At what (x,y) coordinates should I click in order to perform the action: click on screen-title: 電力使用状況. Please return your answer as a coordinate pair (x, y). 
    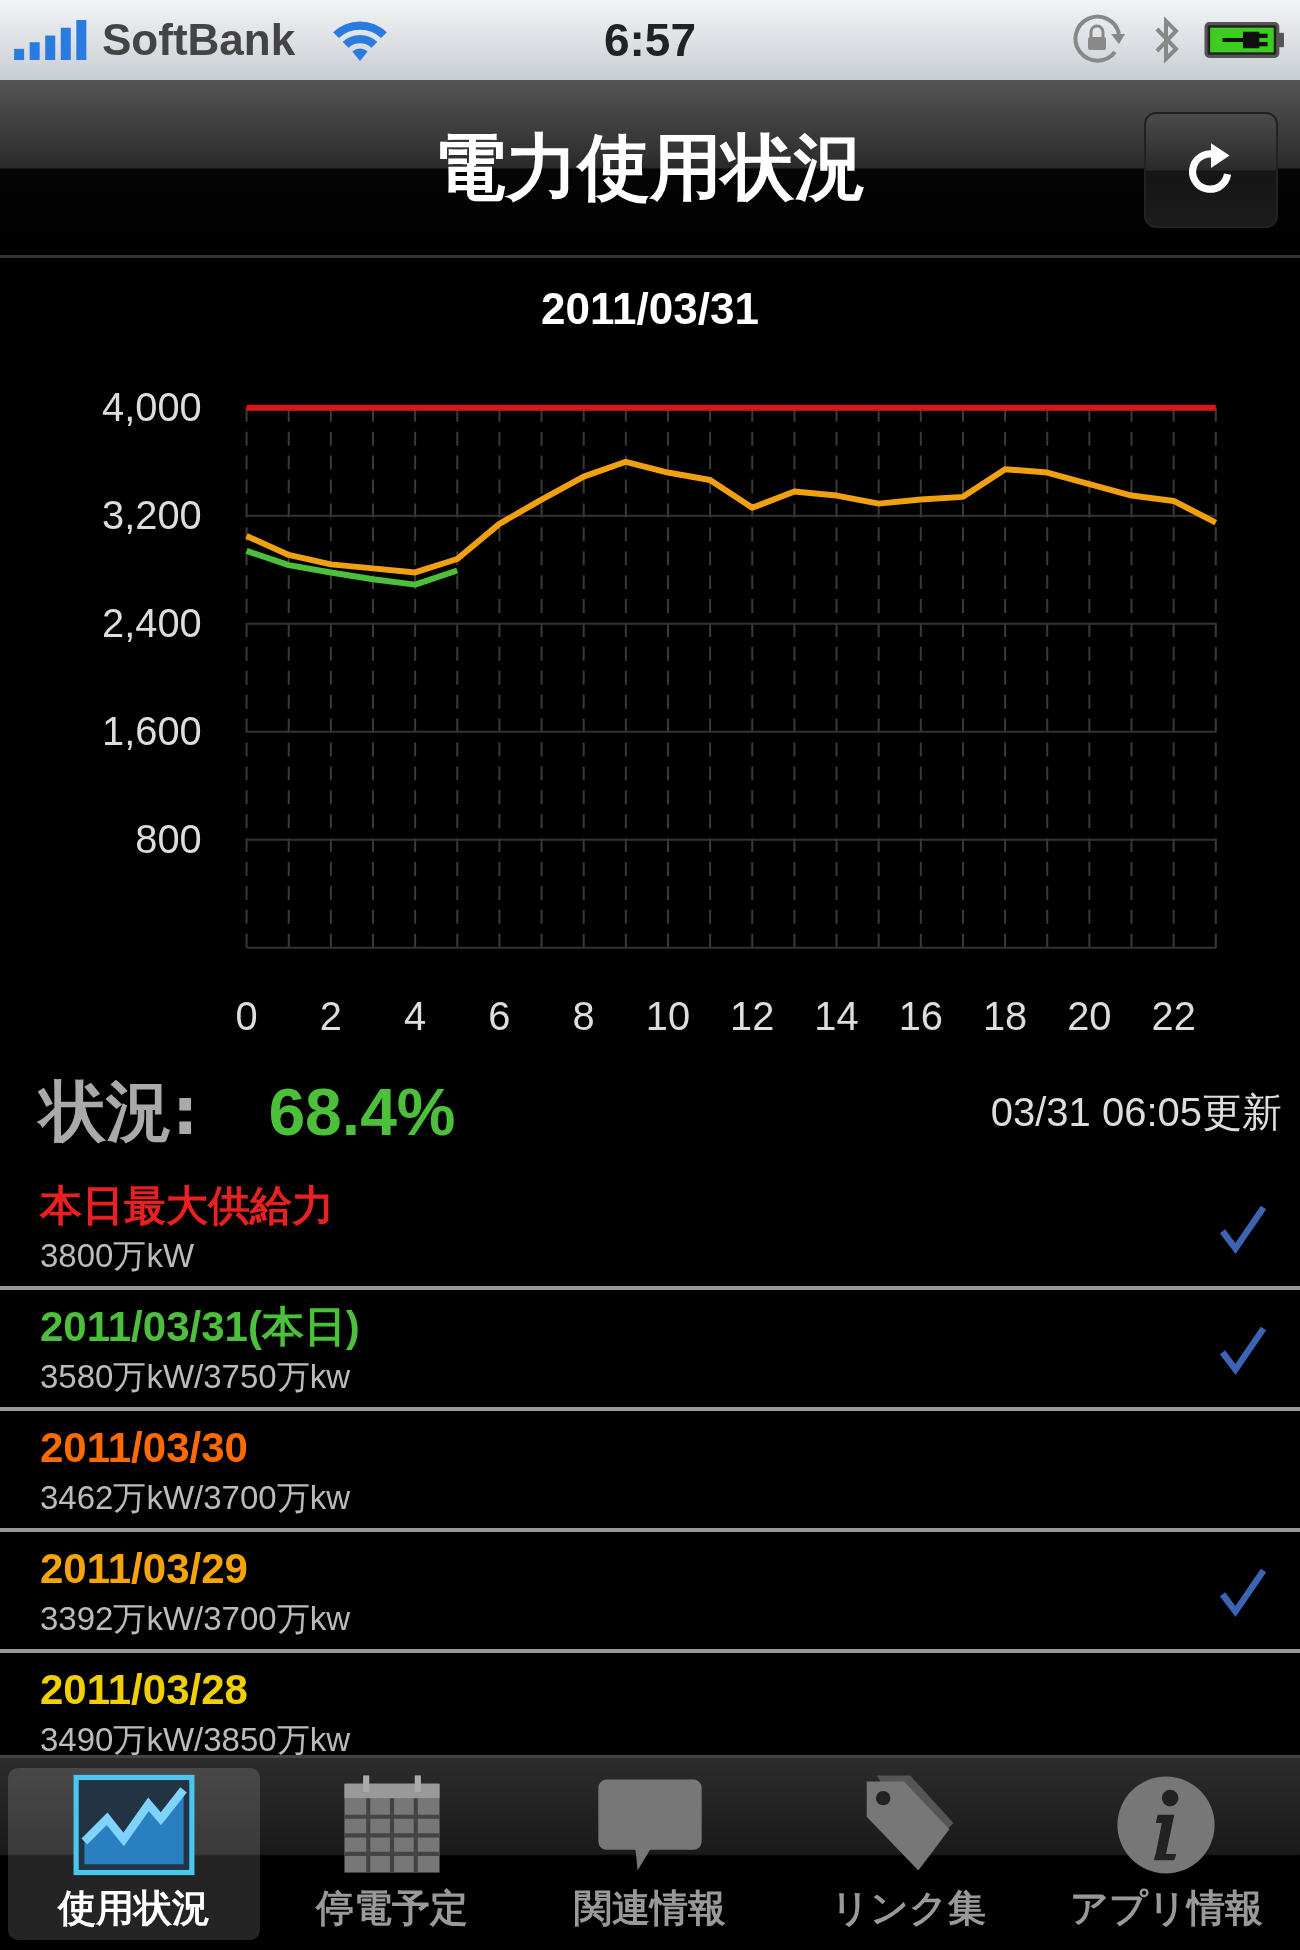
    Looking at the image, I should click on (650, 167).